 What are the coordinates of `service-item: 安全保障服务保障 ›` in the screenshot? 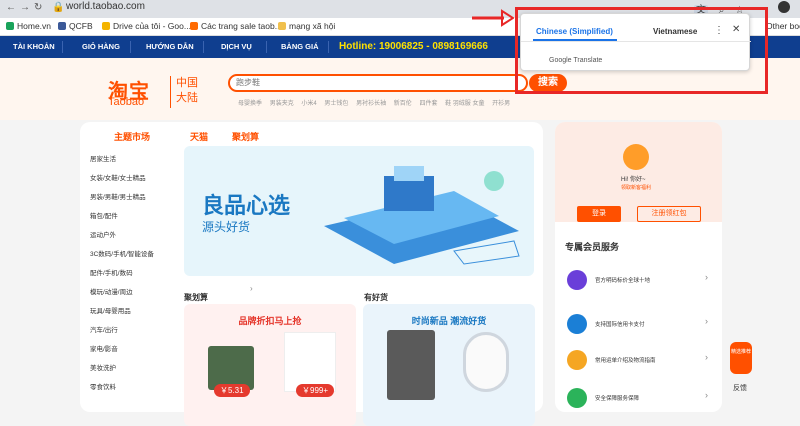 It's located at (640, 400).